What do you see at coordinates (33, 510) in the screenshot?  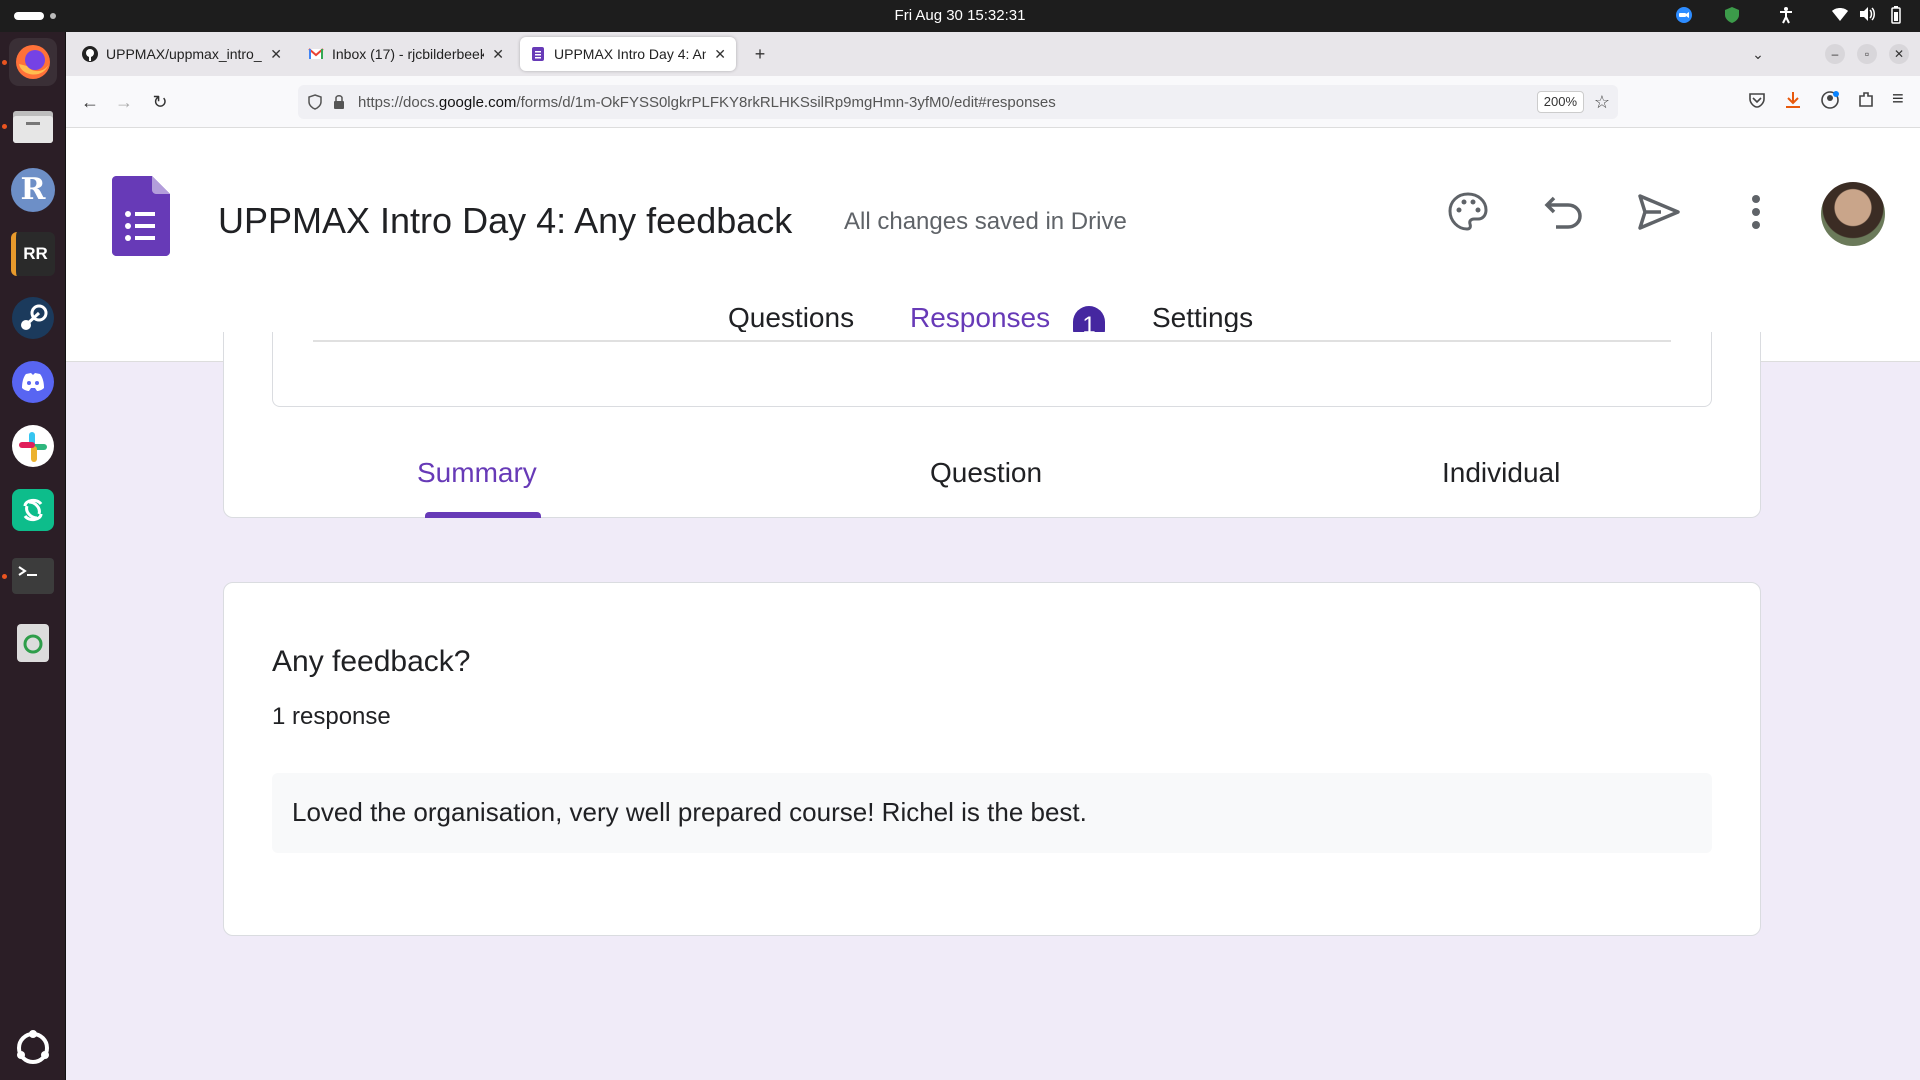 I see `element-icon` at bounding box center [33, 510].